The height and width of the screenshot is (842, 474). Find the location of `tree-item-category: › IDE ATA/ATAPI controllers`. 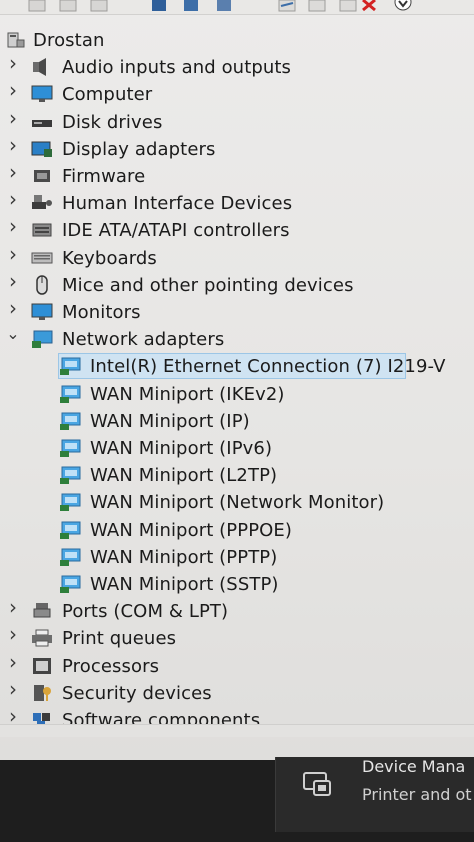

tree-item-category: › IDE ATA/ATAPI controllers is located at coordinates (237, 230).